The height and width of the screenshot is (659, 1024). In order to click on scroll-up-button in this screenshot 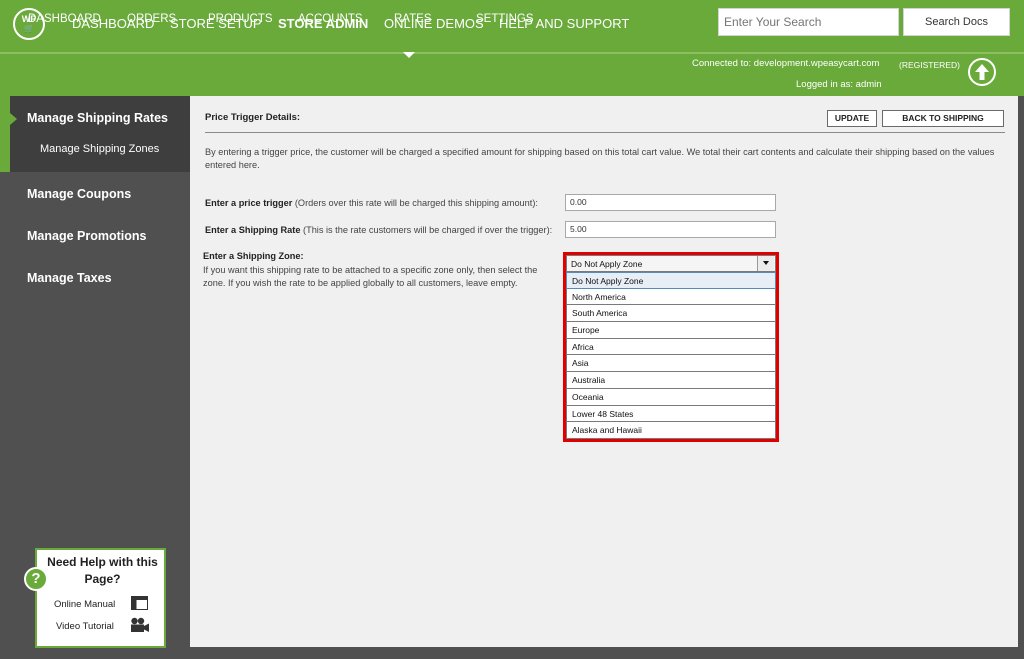, I will do `click(982, 72)`.